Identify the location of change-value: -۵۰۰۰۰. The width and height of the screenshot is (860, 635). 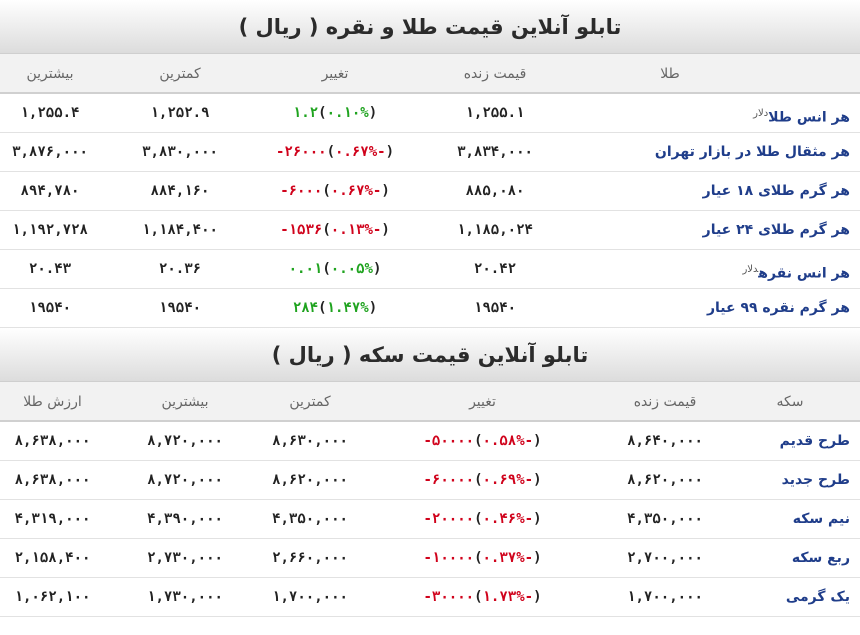
(449, 441).